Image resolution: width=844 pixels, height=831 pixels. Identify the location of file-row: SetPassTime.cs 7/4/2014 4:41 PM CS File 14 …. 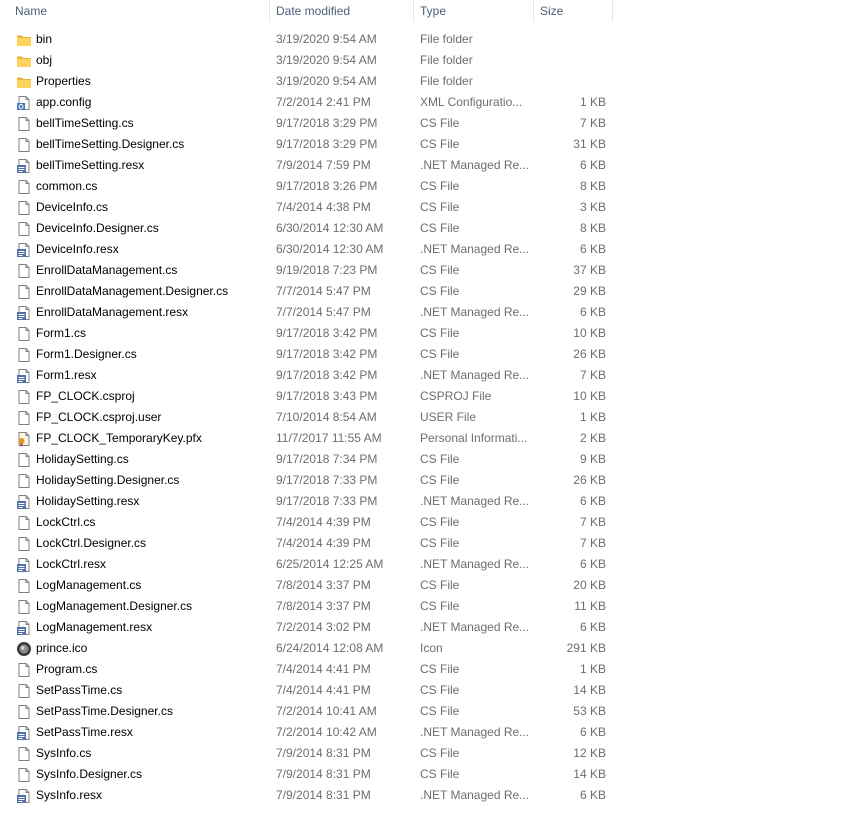
(307, 690).